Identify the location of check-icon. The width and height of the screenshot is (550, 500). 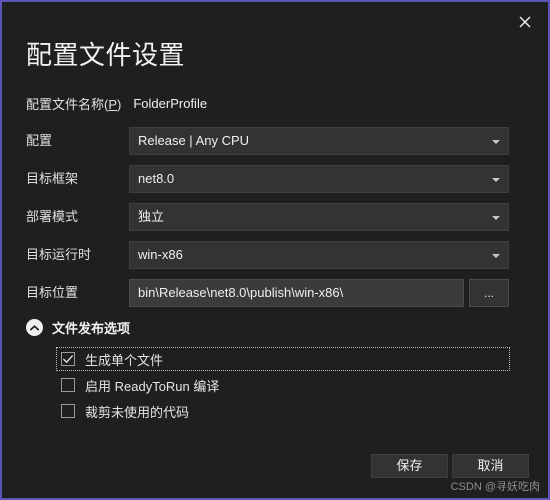
(68, 358).